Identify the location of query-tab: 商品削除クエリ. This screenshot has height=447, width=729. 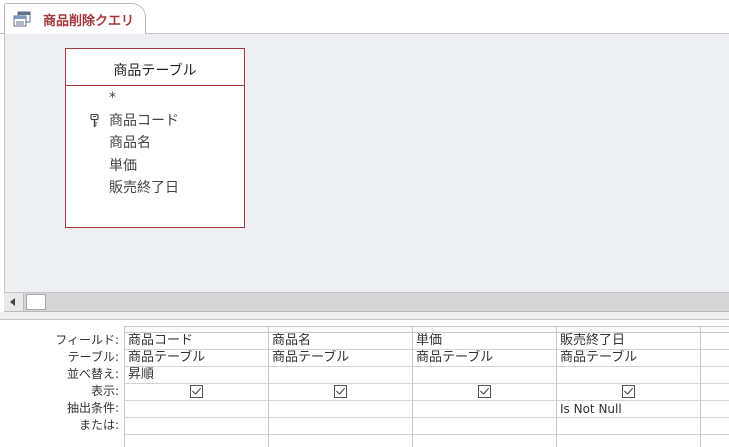
(75, 19).